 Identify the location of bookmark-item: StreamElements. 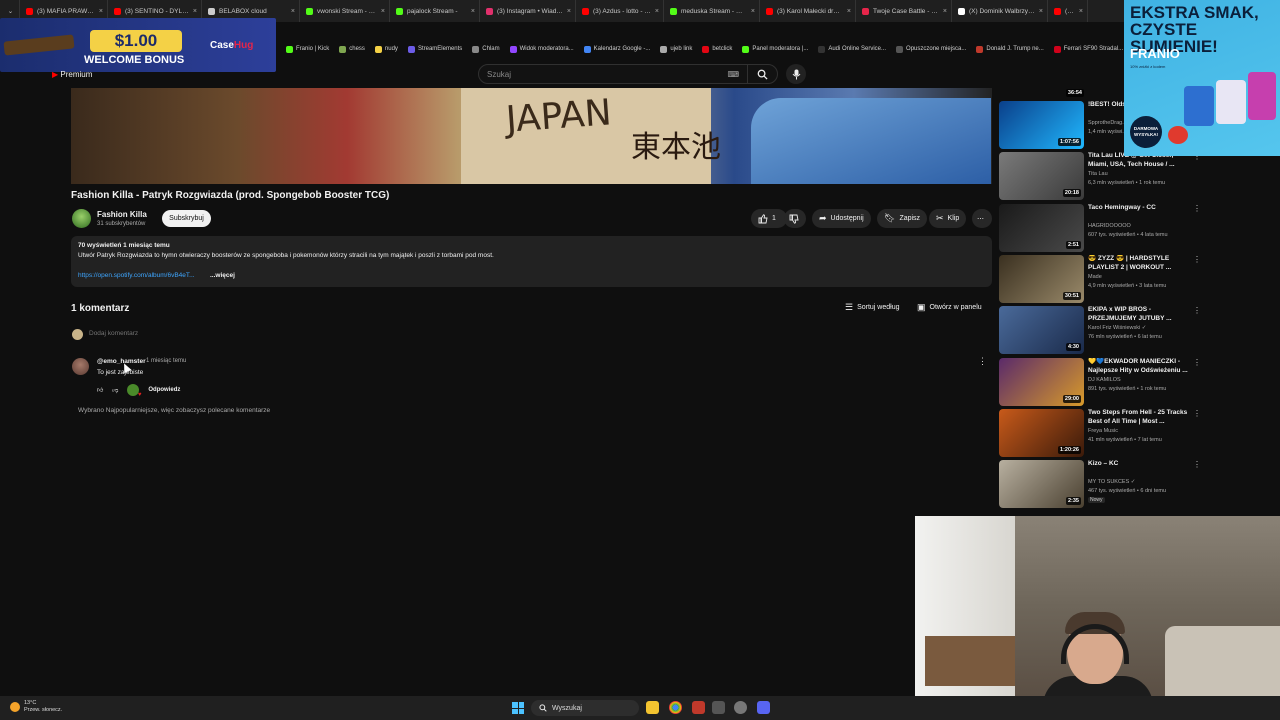
(434, 49).